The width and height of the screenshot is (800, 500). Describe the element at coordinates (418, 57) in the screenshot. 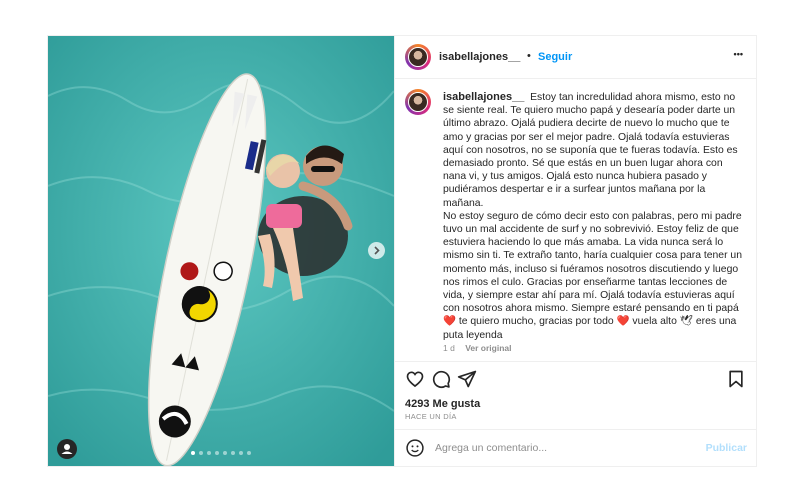

I see `avatar` at that location.